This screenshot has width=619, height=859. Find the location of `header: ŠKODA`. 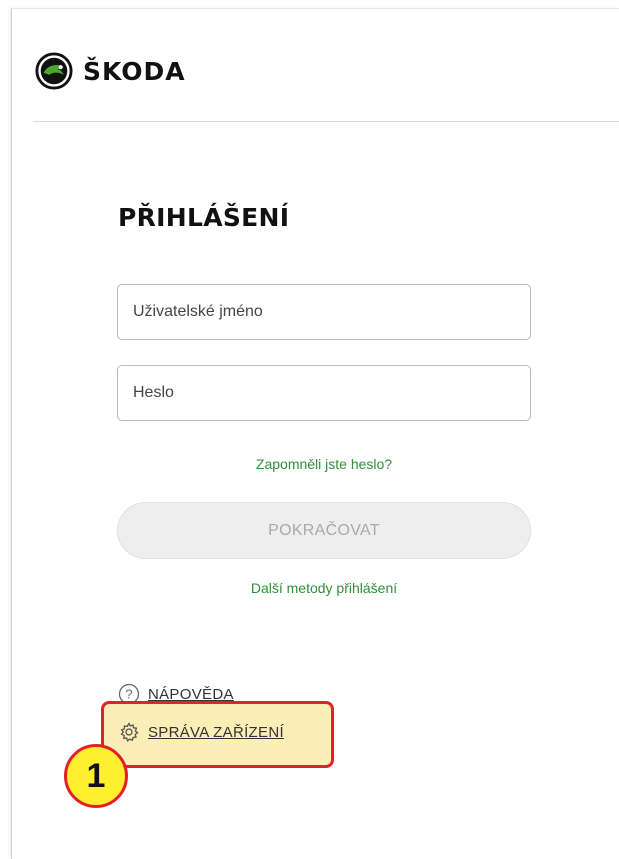

header: ŠKODA is located at coordinates (110, 71).